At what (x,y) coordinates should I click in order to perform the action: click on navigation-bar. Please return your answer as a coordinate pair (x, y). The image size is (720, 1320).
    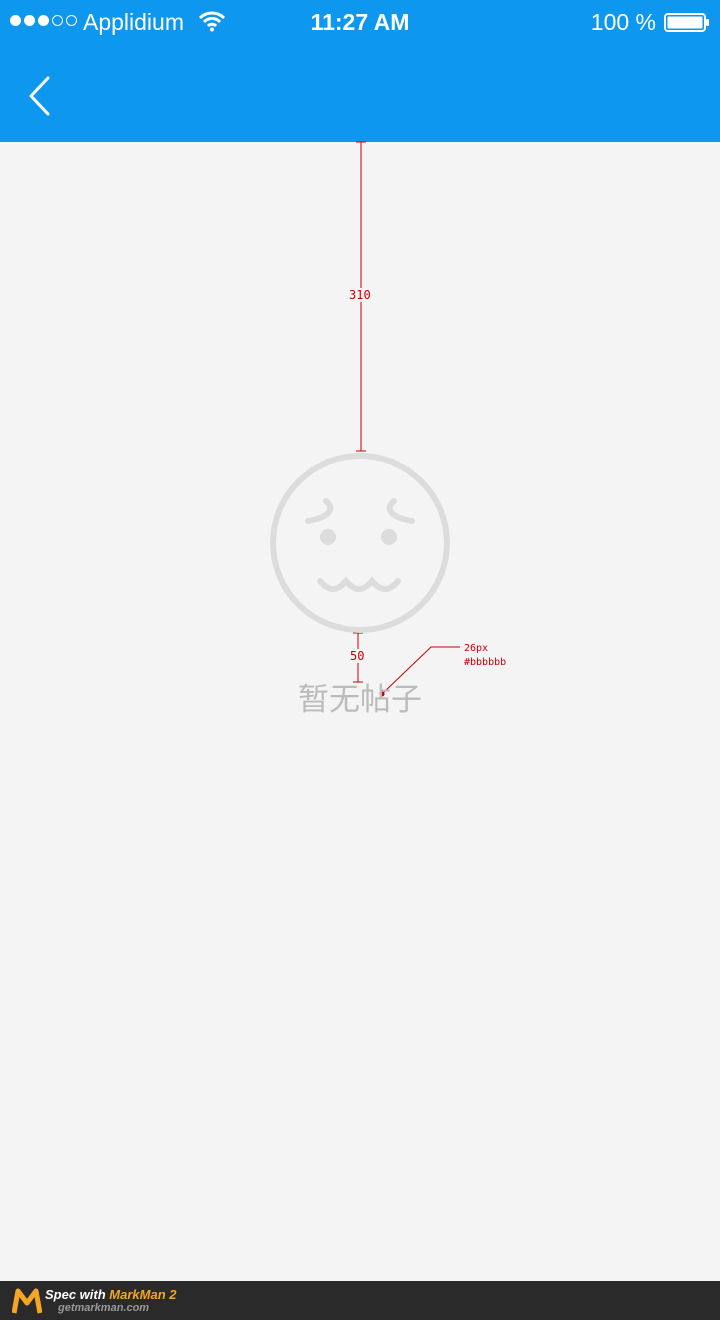
    Looking at the image, I should click on (360, 94).